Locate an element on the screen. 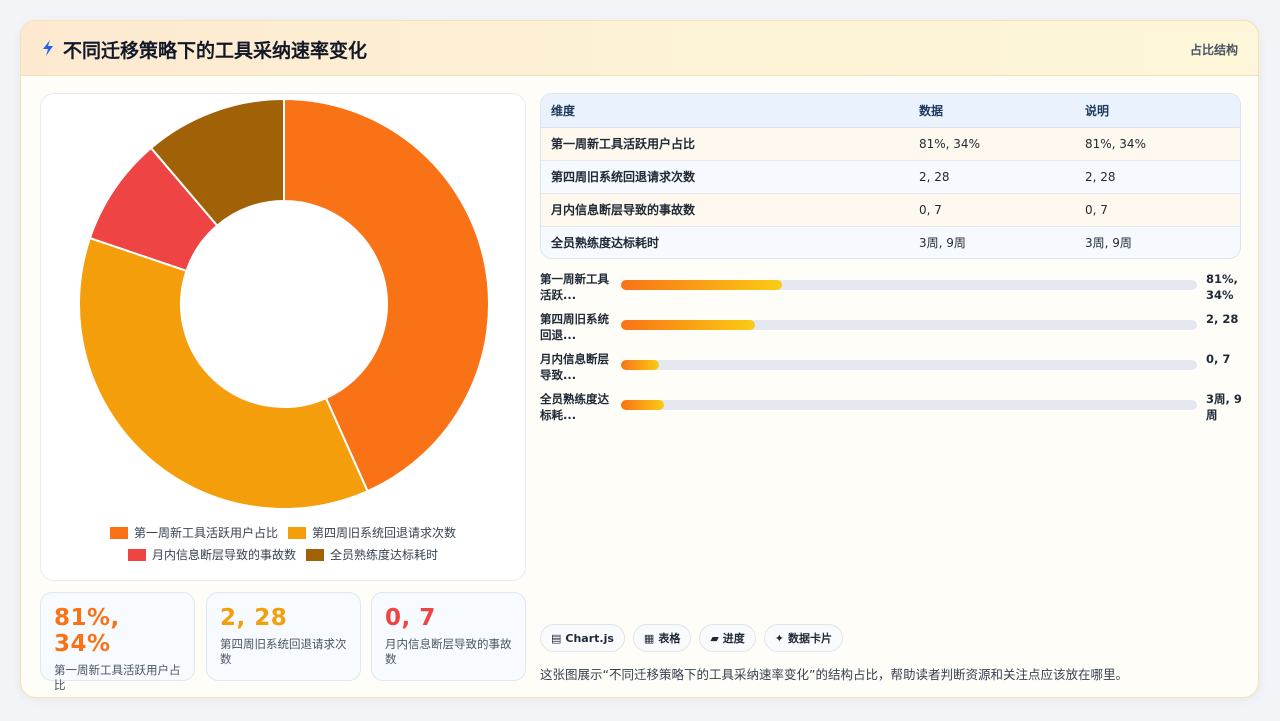 The height and width of the screenshot is (721, 1280). header-tag: 占比结构 is located at coordinates (1213, 50).